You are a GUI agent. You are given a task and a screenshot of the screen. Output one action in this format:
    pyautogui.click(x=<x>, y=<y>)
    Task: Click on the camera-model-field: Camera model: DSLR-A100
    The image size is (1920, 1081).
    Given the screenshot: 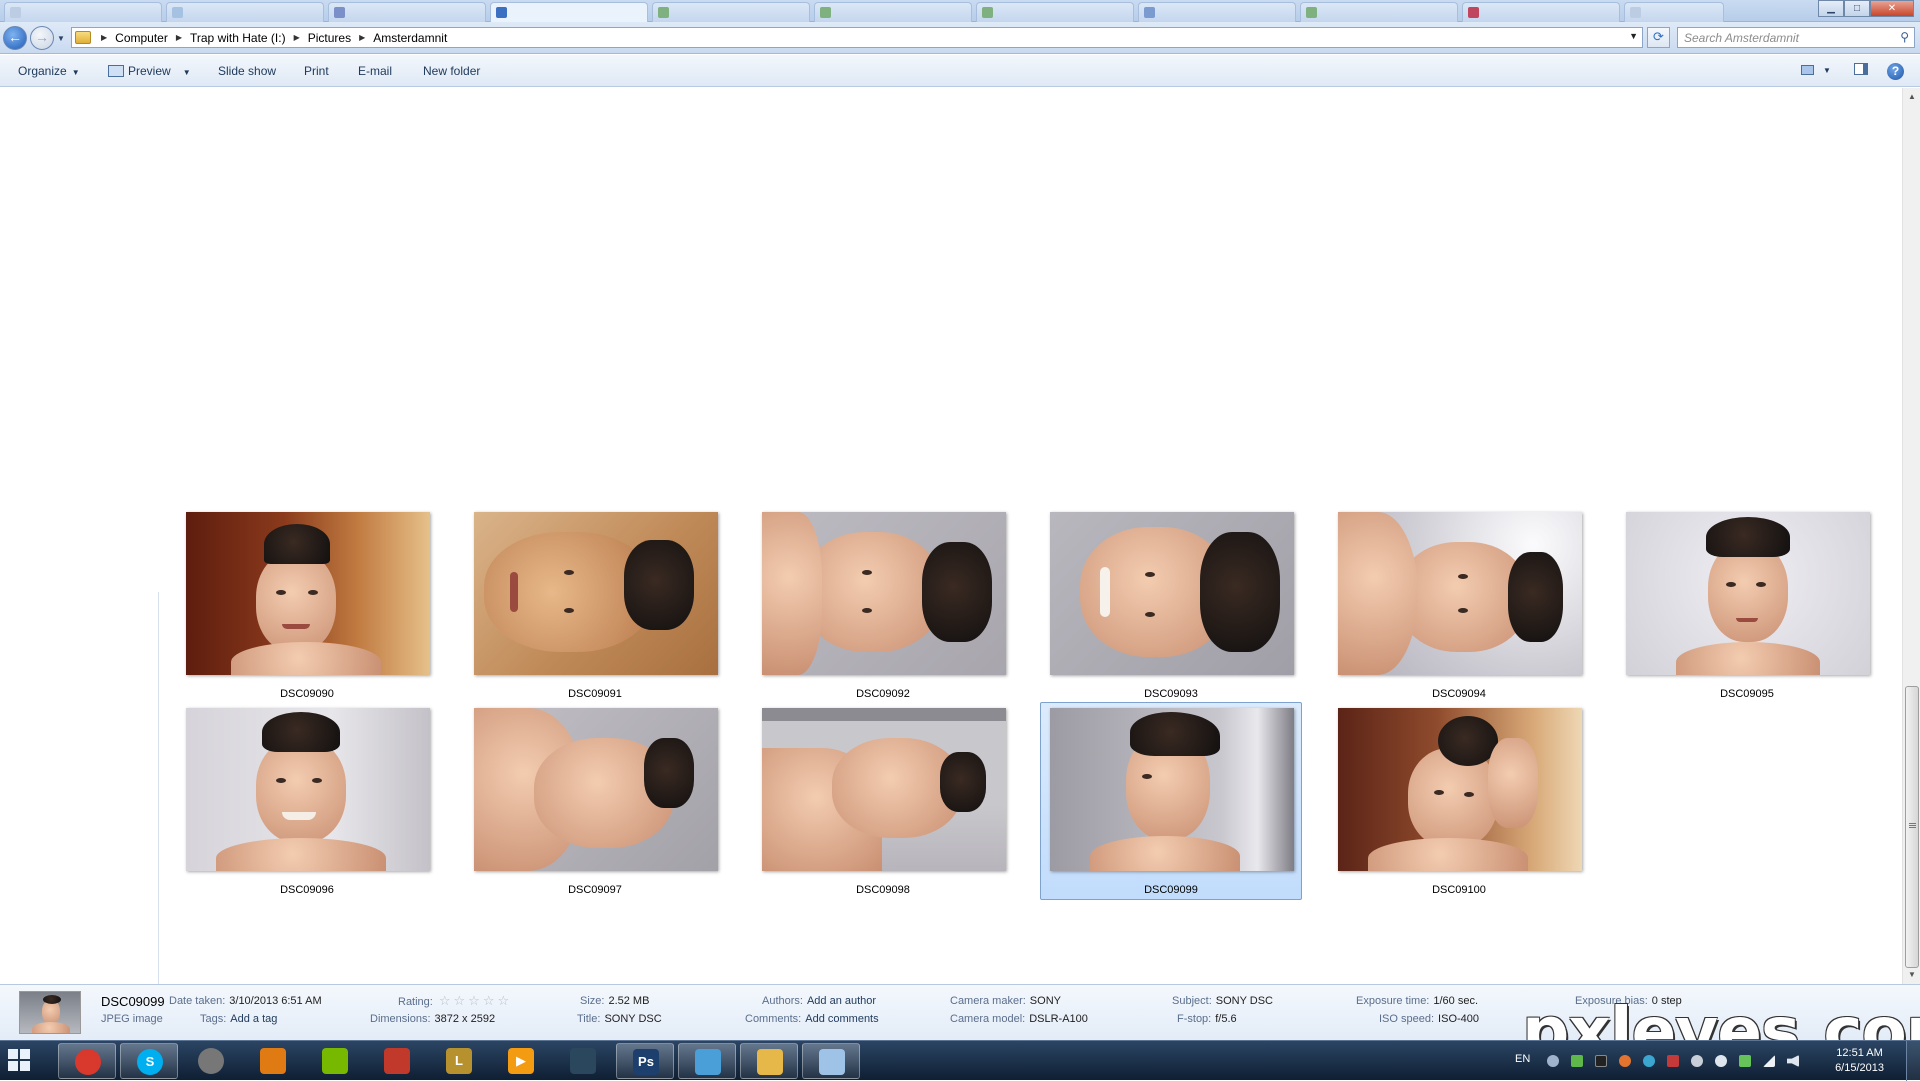 What is the action you would take?
    pyautogui.click(x=1019, y=1019)
    